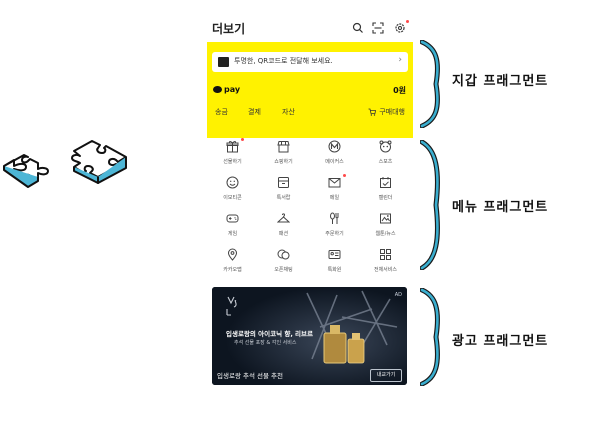 The height and width of the screenshot is (428, 609). I want to click on menu-item-calendar: 캘린더, so click(385, 191).